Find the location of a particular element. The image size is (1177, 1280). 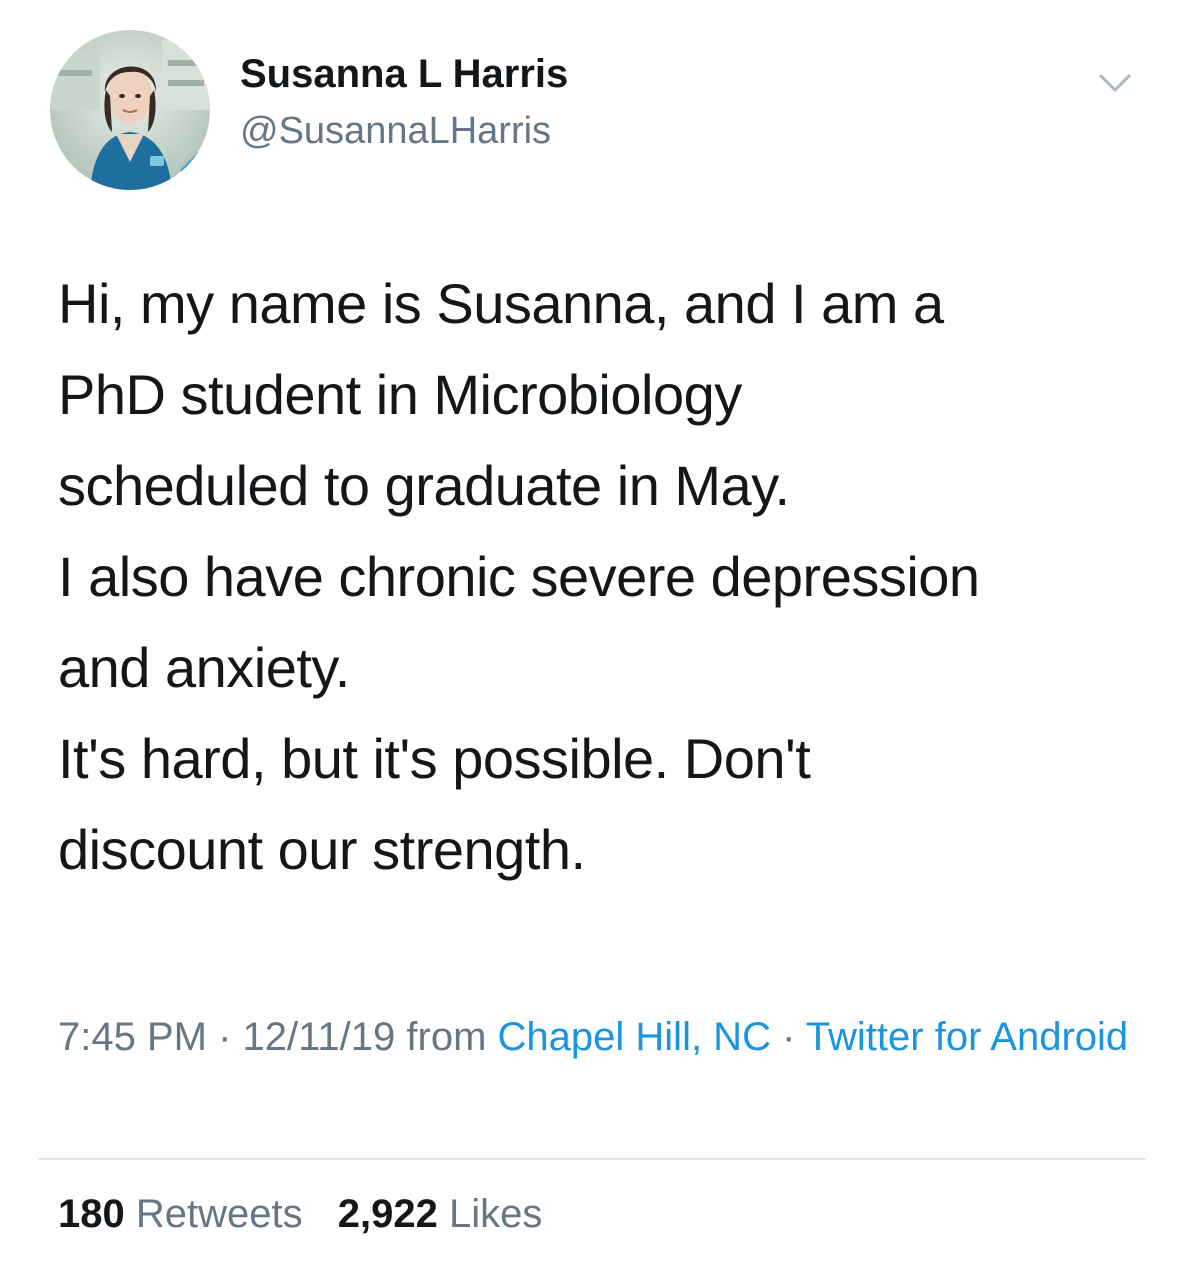

retweets-count: 180 is located at coordinates (91, 1214).